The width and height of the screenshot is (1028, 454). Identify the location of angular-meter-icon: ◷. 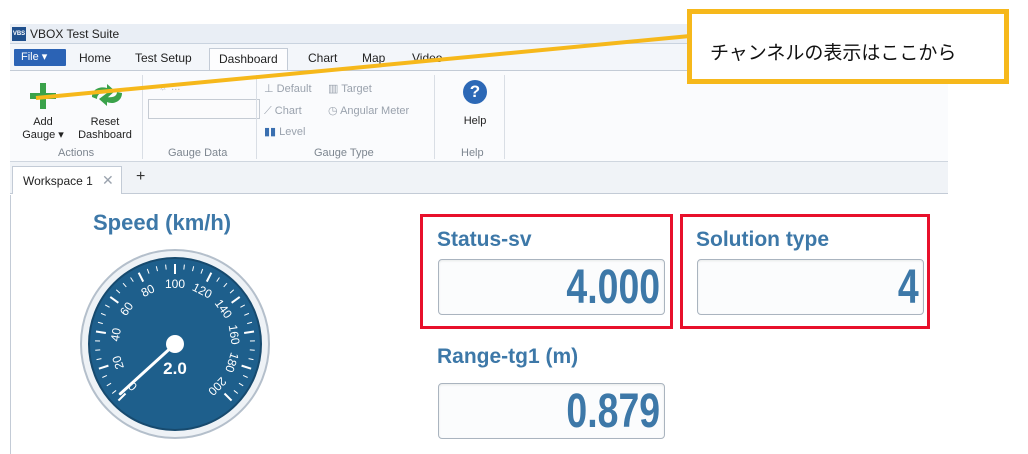
(334, 111).